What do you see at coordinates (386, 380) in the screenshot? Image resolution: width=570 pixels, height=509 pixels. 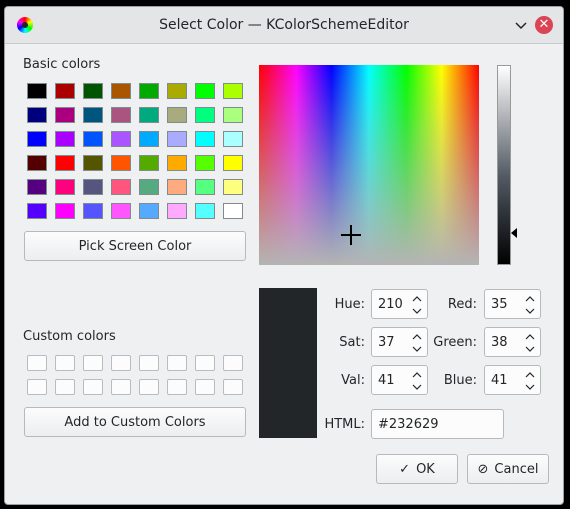 I see `val-value: 41` at bounding box center [386, 380].